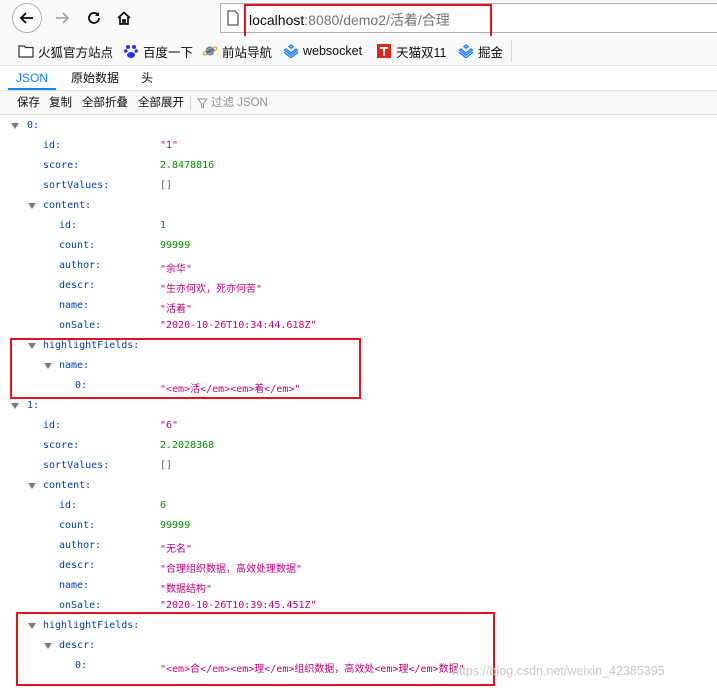  I want to click on bookmark-label: 掘金, so click(491, 52).